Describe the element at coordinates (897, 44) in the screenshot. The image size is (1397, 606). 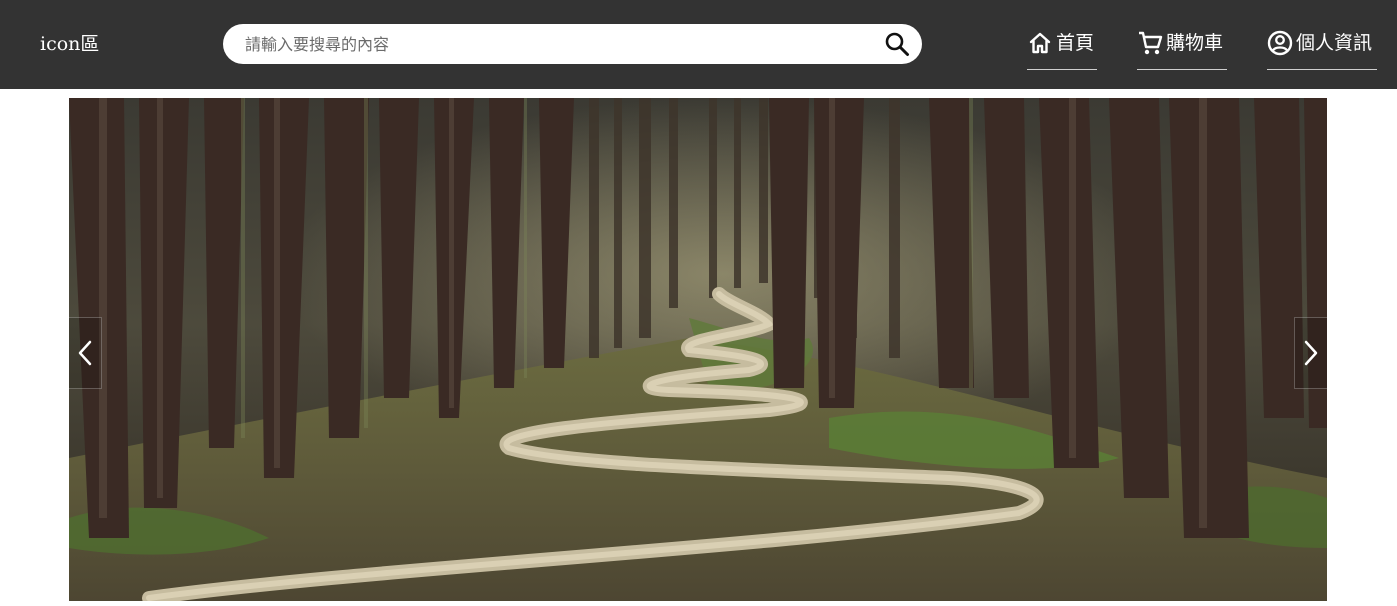
I see `search-icon` at that location.